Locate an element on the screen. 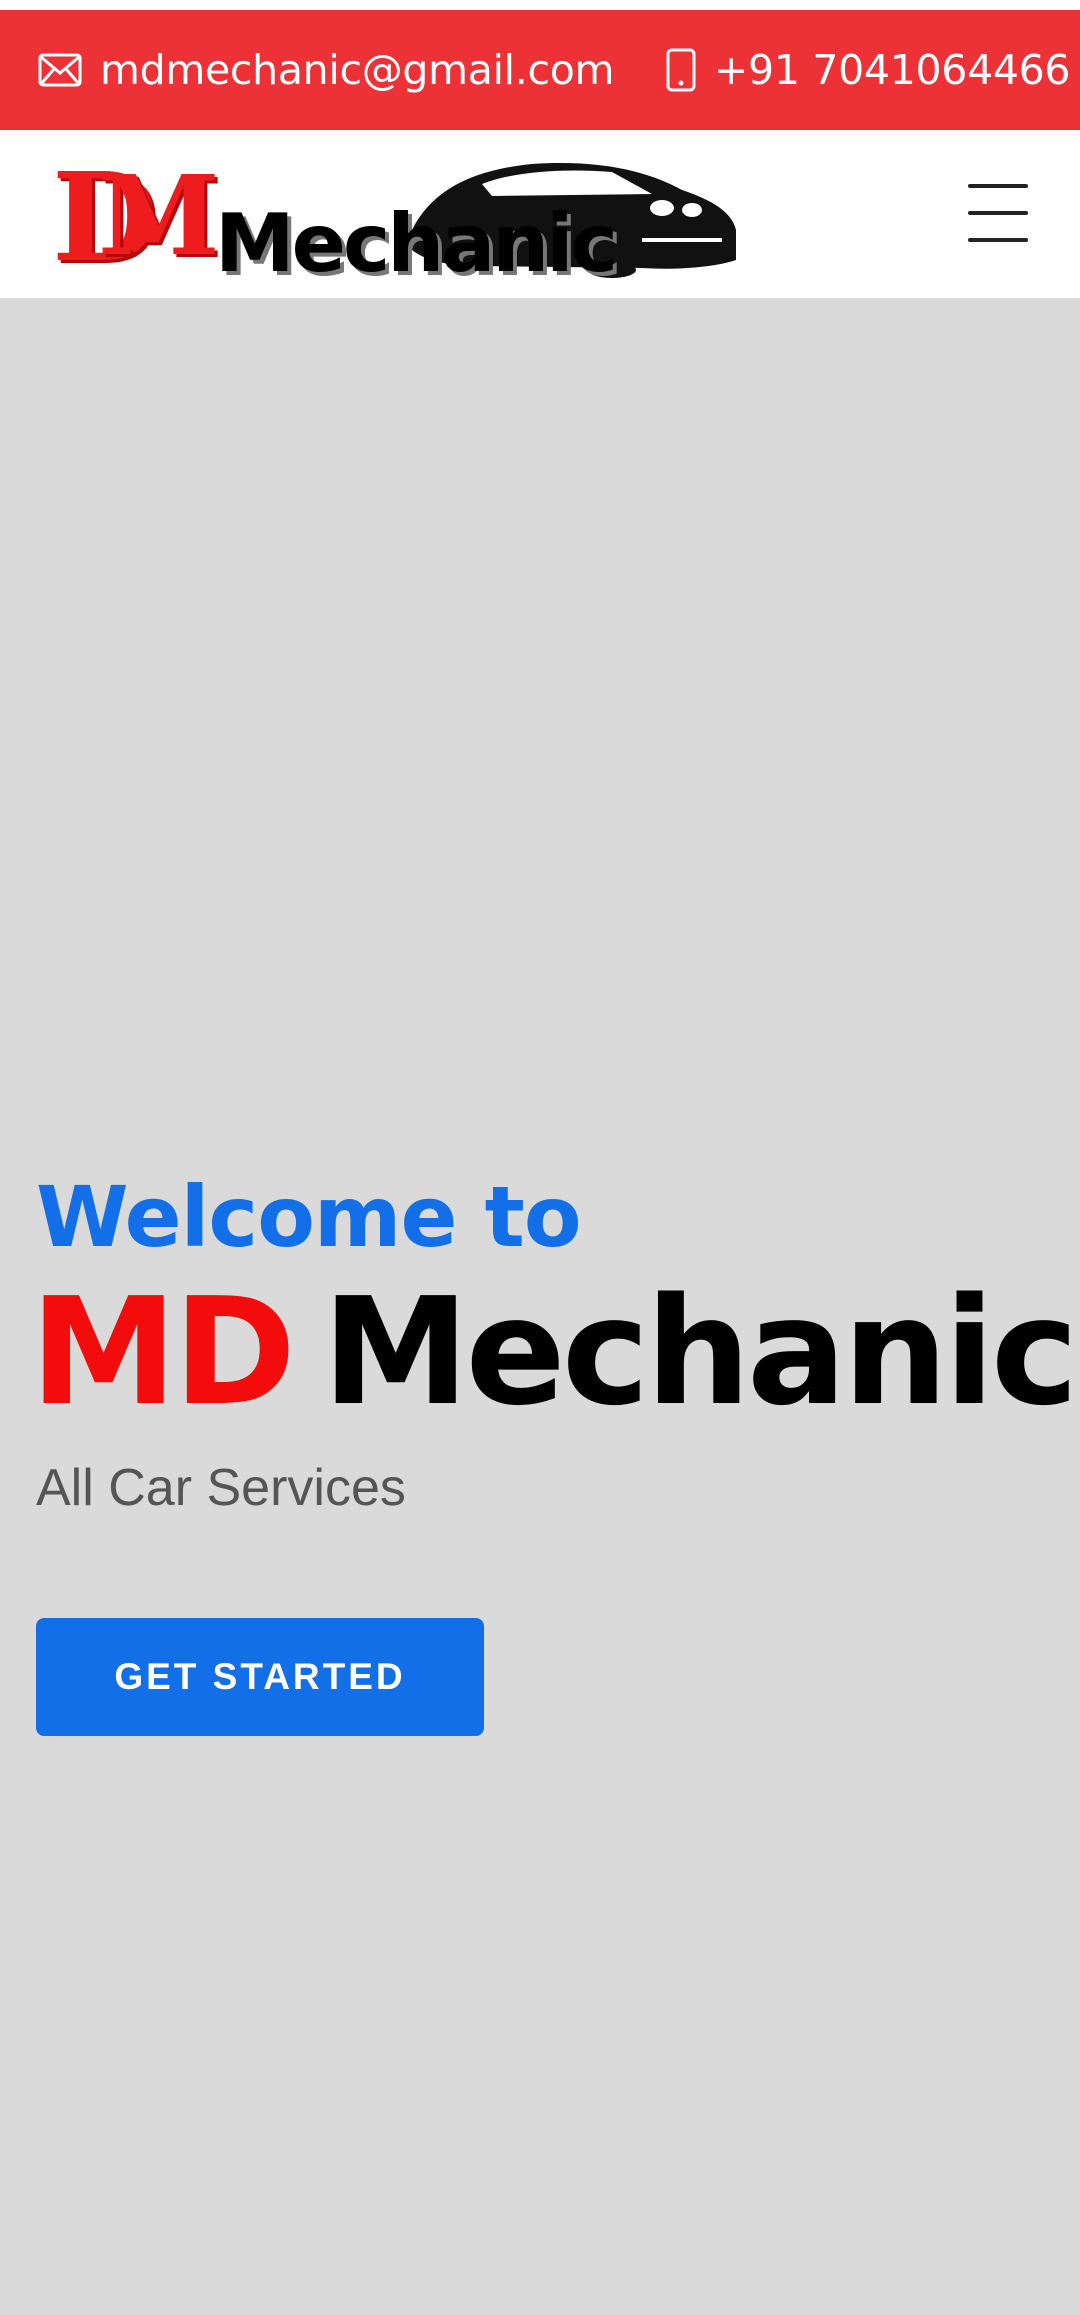 Image resolution: width=1080 pixels, height=2315 pixels. hero-brand-secondary: Mechanic is located at coordinates (700, 1352).